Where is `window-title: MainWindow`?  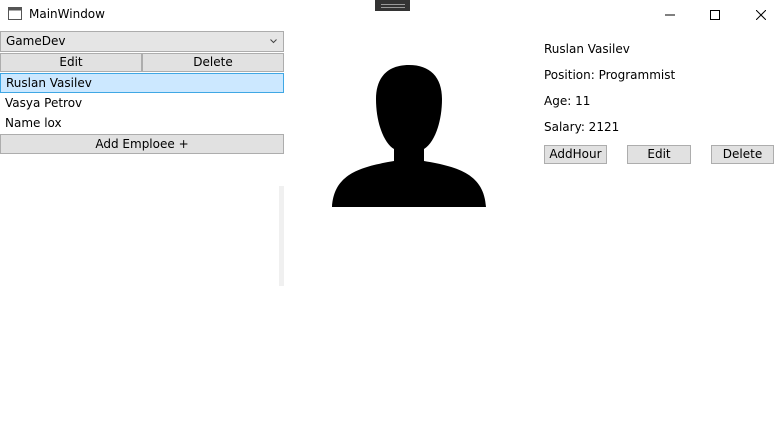 window-title: MainWindow is located at coordinates (67, 14).